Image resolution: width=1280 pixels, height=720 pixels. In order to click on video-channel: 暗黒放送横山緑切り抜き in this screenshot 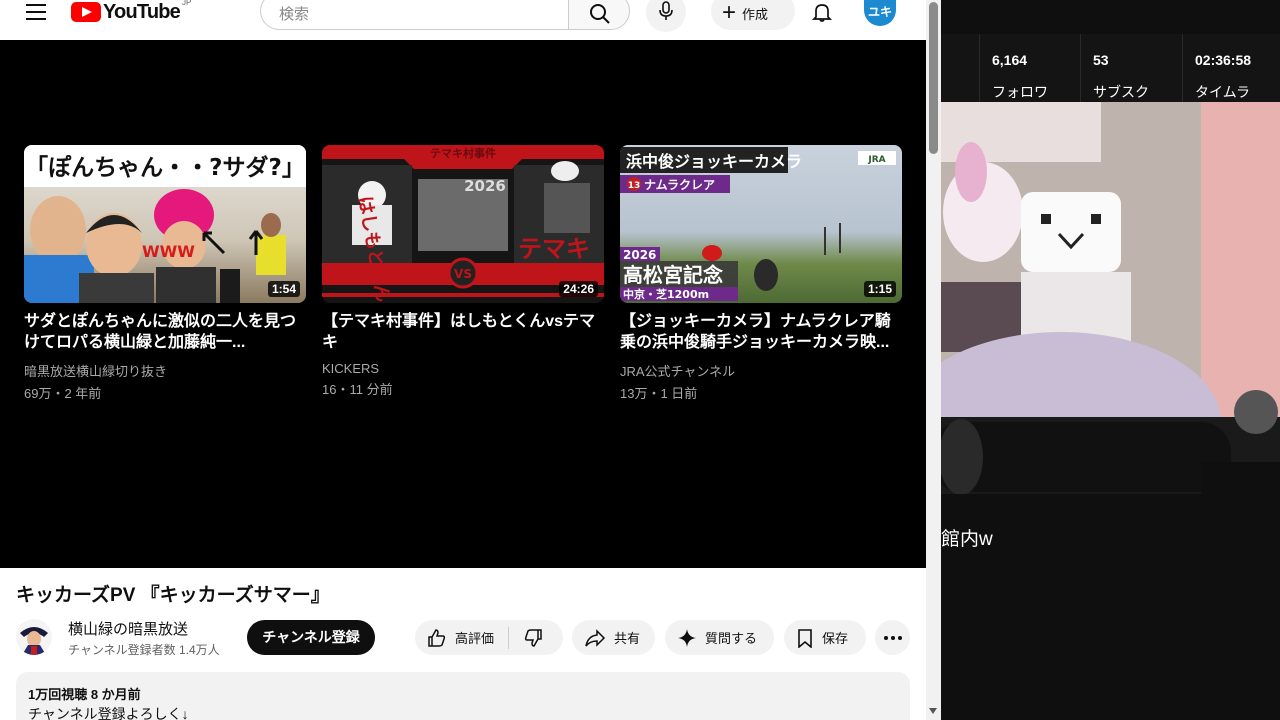, I will do `click(165, 370)`.